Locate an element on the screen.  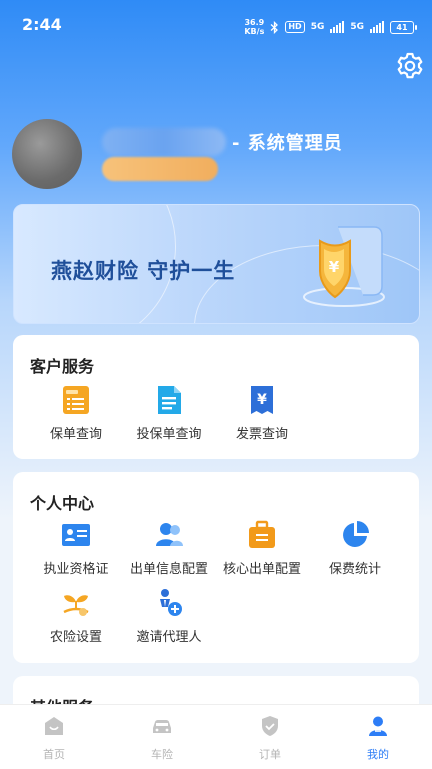
invoice-query-item: ¥ 发票查询 is located at coordinates (262, 413).